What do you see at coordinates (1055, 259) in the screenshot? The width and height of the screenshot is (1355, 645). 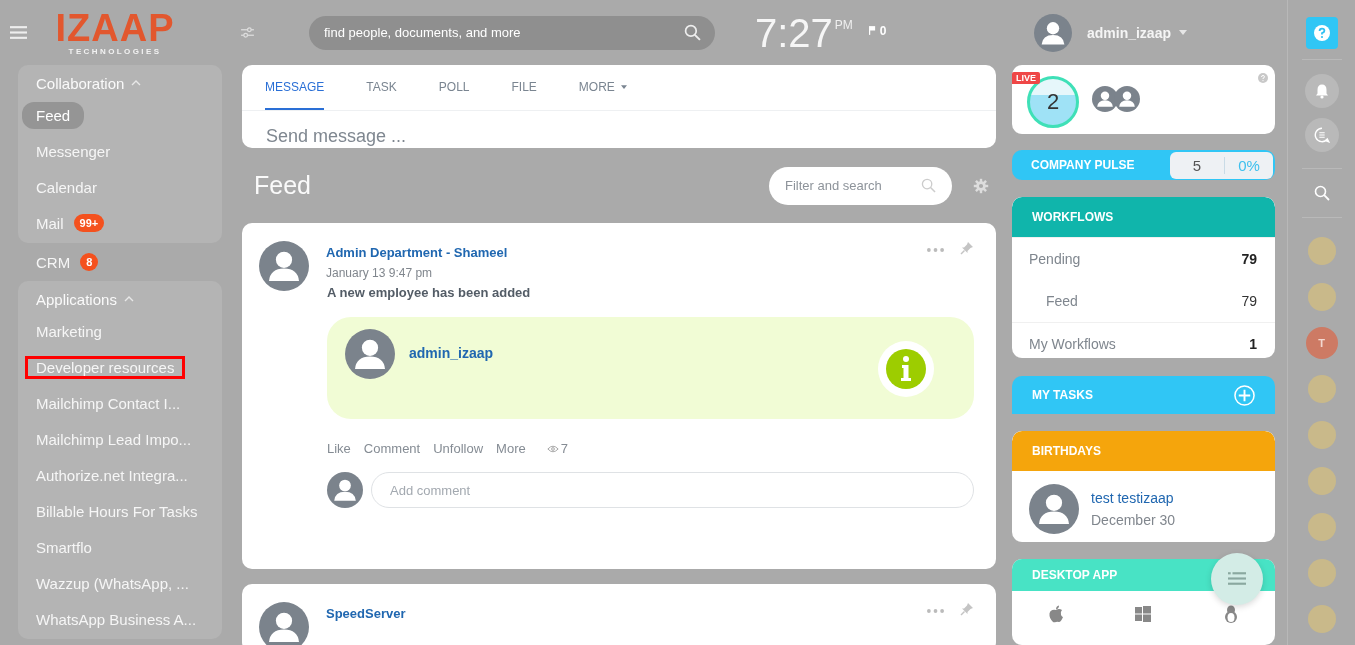 I see `workflow-label: Pending` at bounding box center [1055, 259].